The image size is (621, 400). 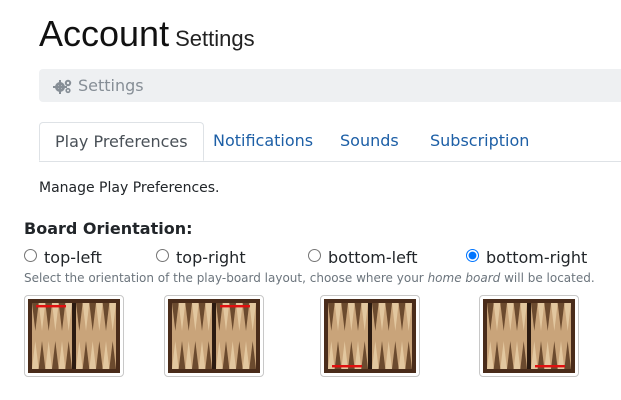 I want to click on option-bottom-right: bottom-right, so click(x=526, y=258).